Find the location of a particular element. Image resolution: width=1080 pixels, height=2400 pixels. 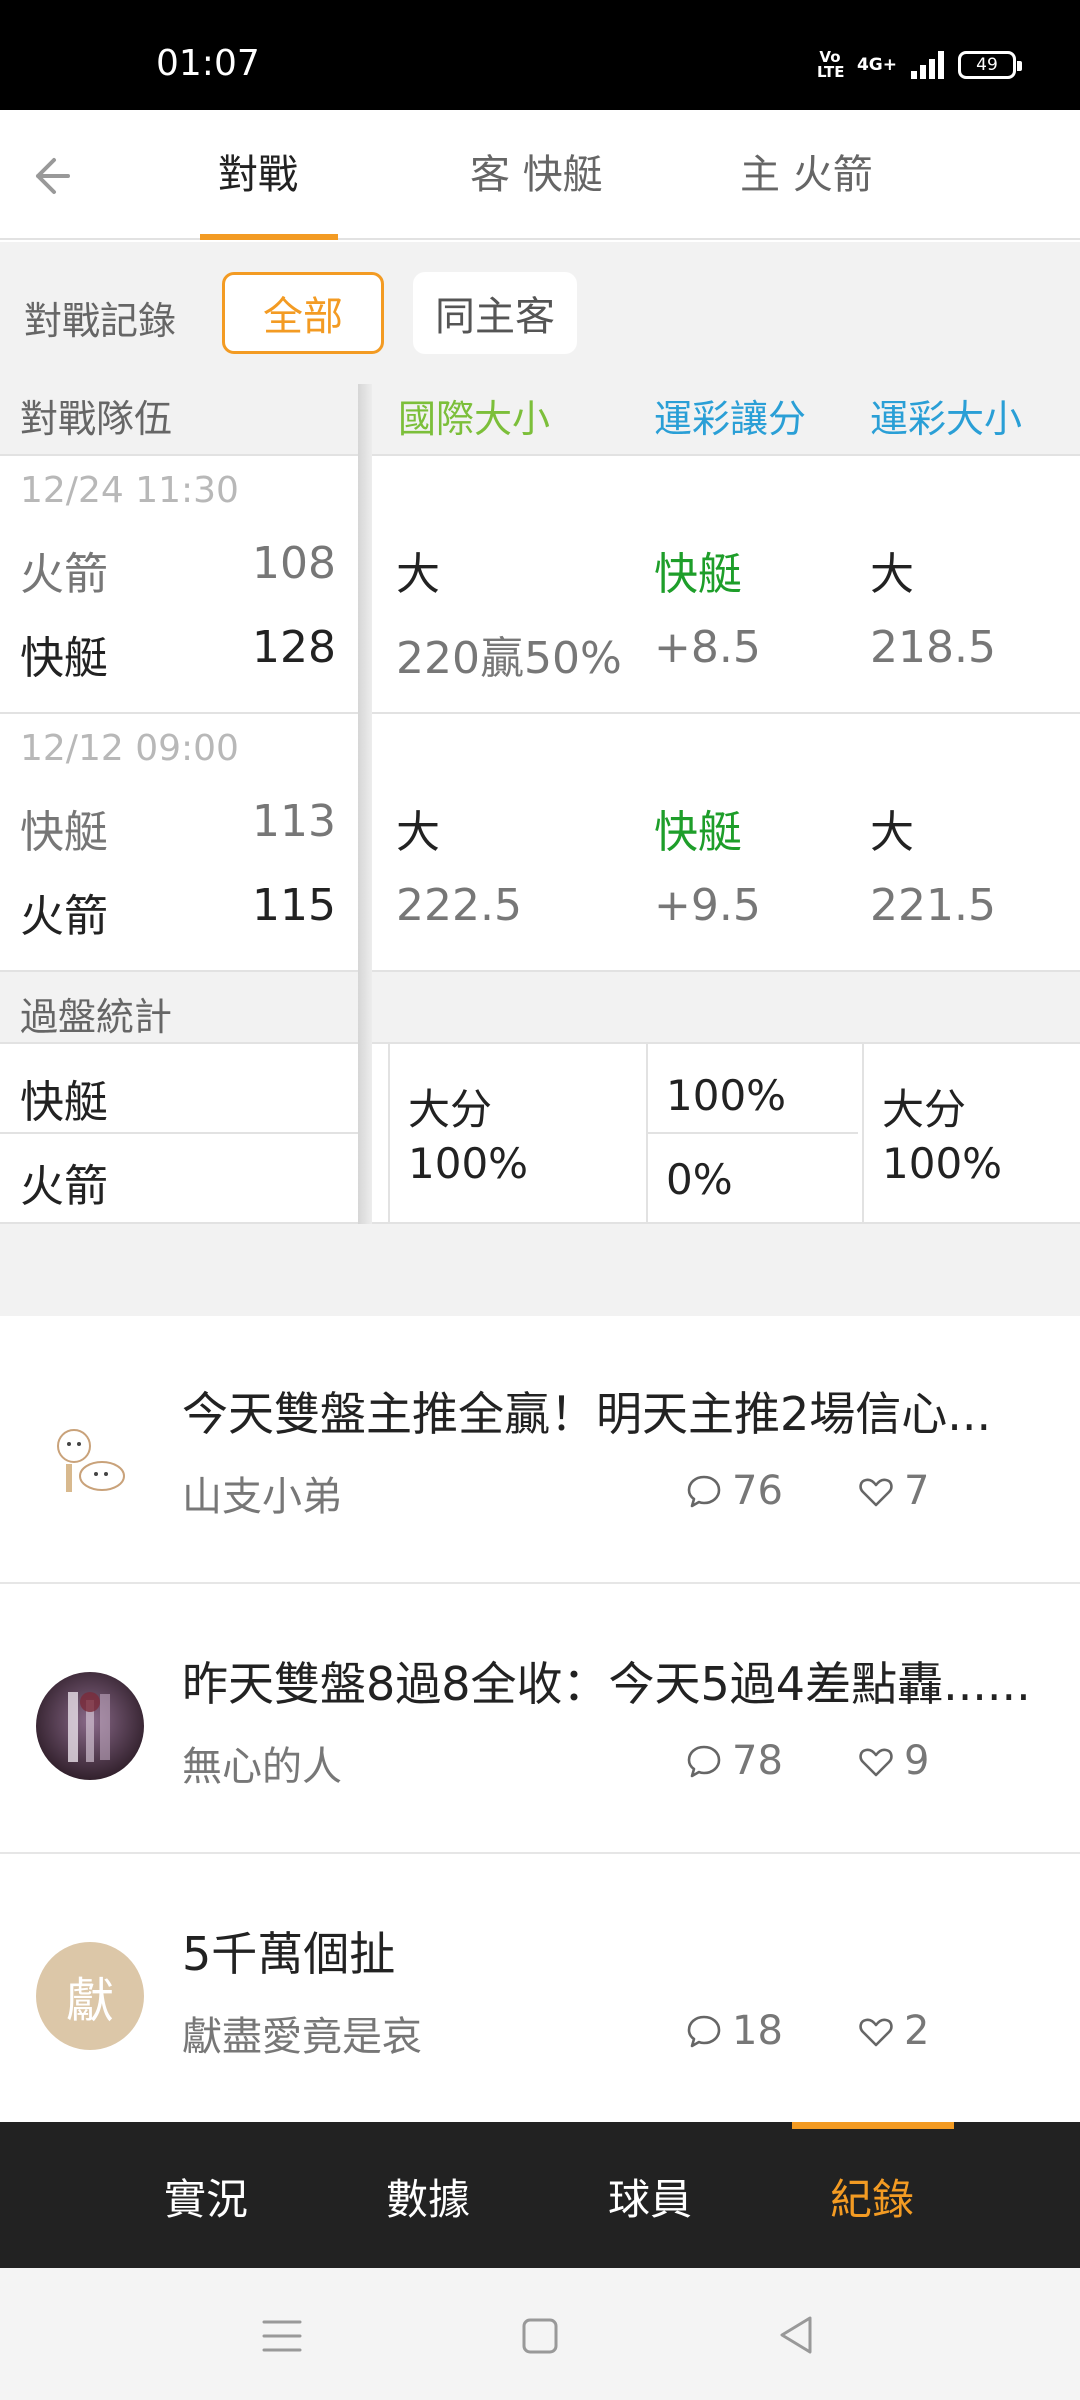

tab-away-team: 客 快艇 is located at coordinates (536, 175).